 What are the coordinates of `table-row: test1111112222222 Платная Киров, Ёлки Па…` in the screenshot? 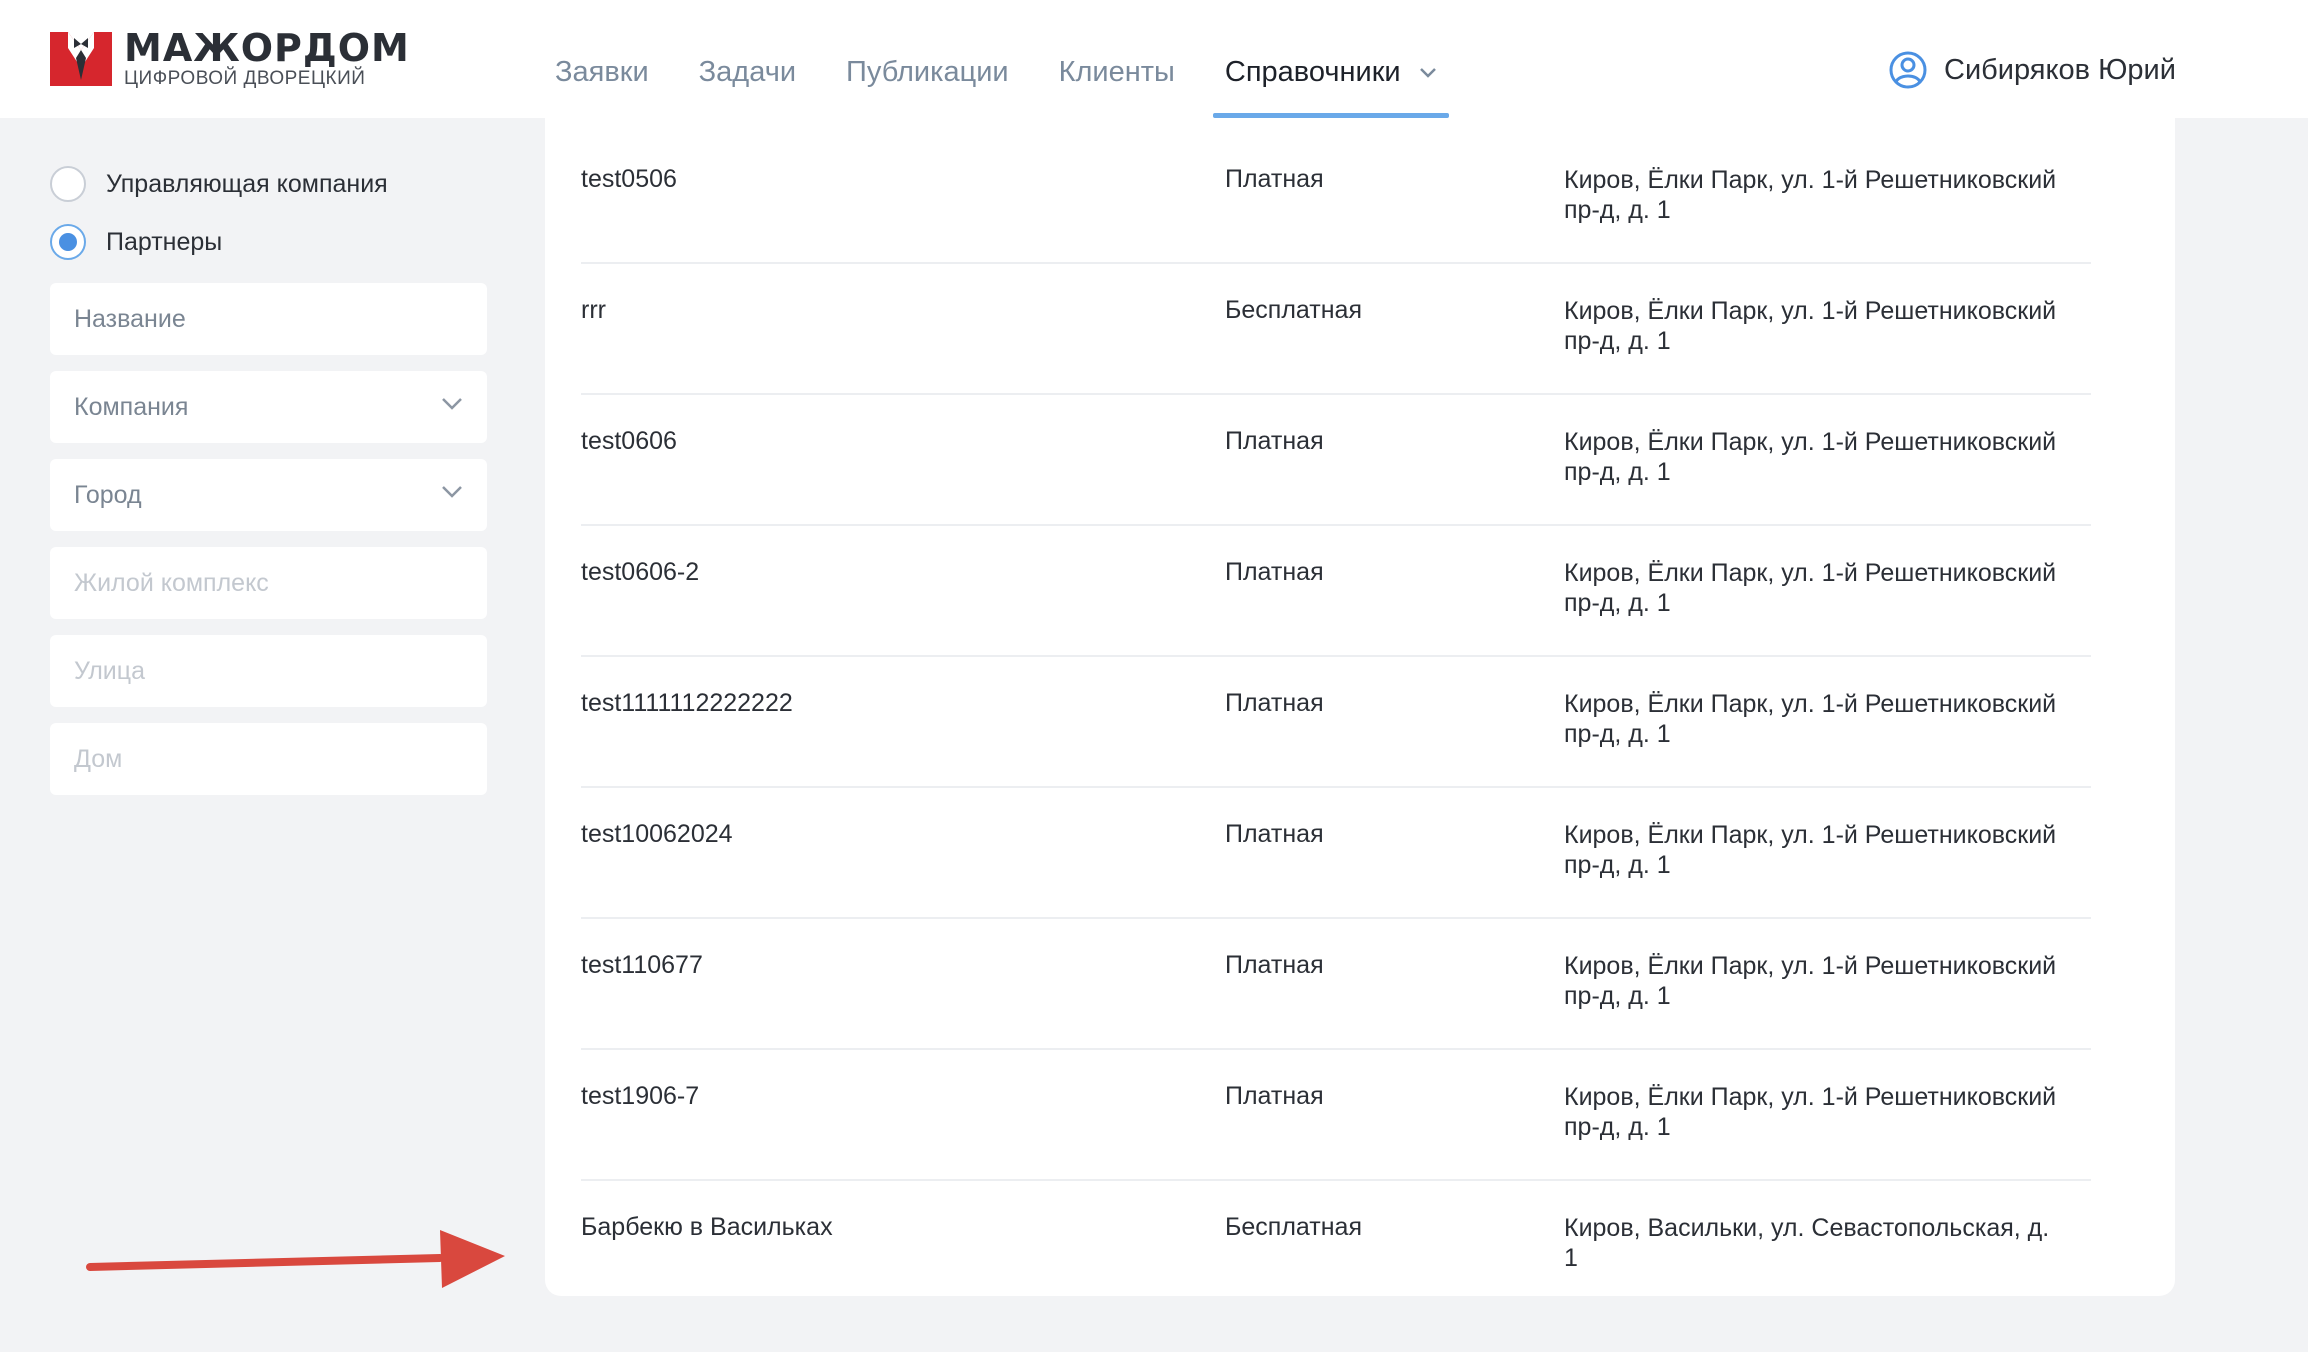 It's located at (1336, 722).